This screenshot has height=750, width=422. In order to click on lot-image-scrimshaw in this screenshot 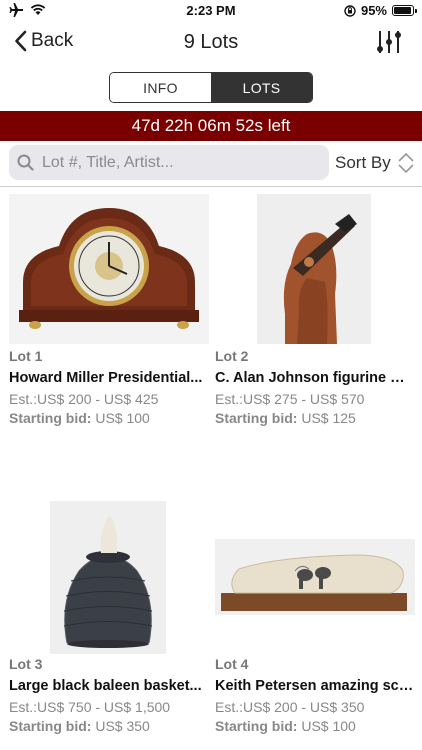, I will do `click(315, 577)`.